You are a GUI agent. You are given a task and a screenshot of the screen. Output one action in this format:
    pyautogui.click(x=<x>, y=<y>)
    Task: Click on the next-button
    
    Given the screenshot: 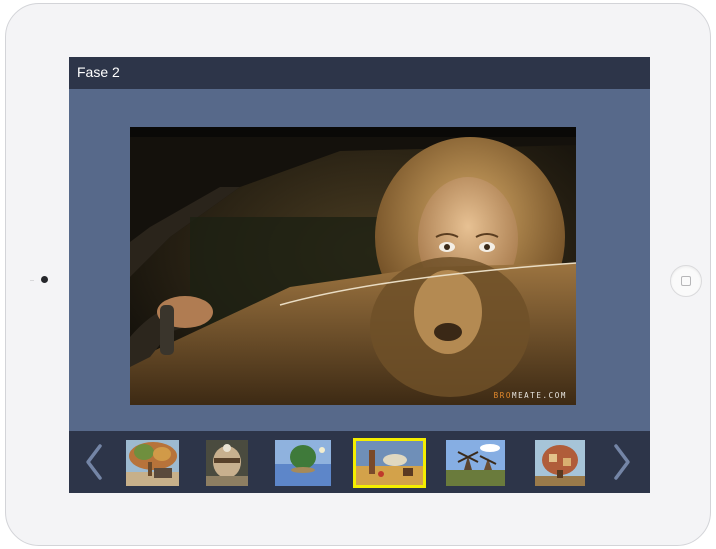 What is the action you would take?
    pyautogui.click(x=622, y=462)
    